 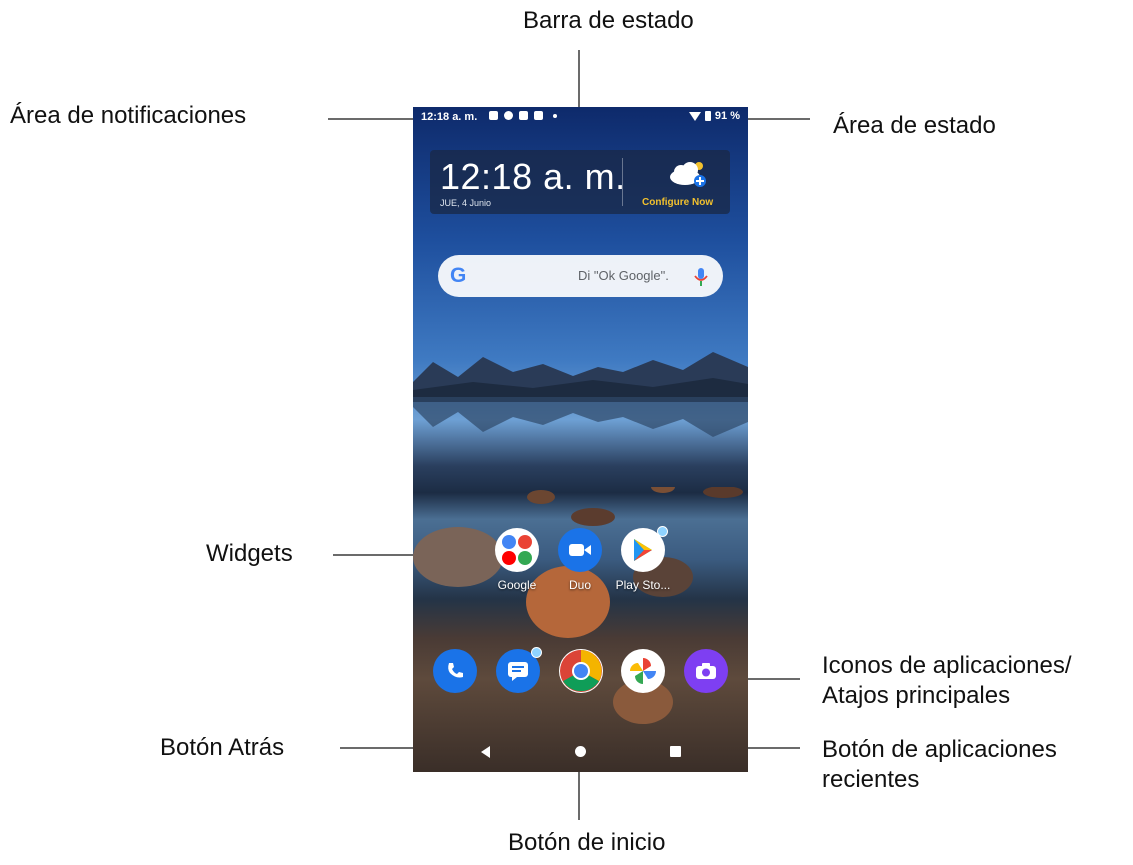 What do you see at coordinates (249, 553) in the screenshot?
I see `callout-widgets: Widgets` at bounding box center [249, 553].